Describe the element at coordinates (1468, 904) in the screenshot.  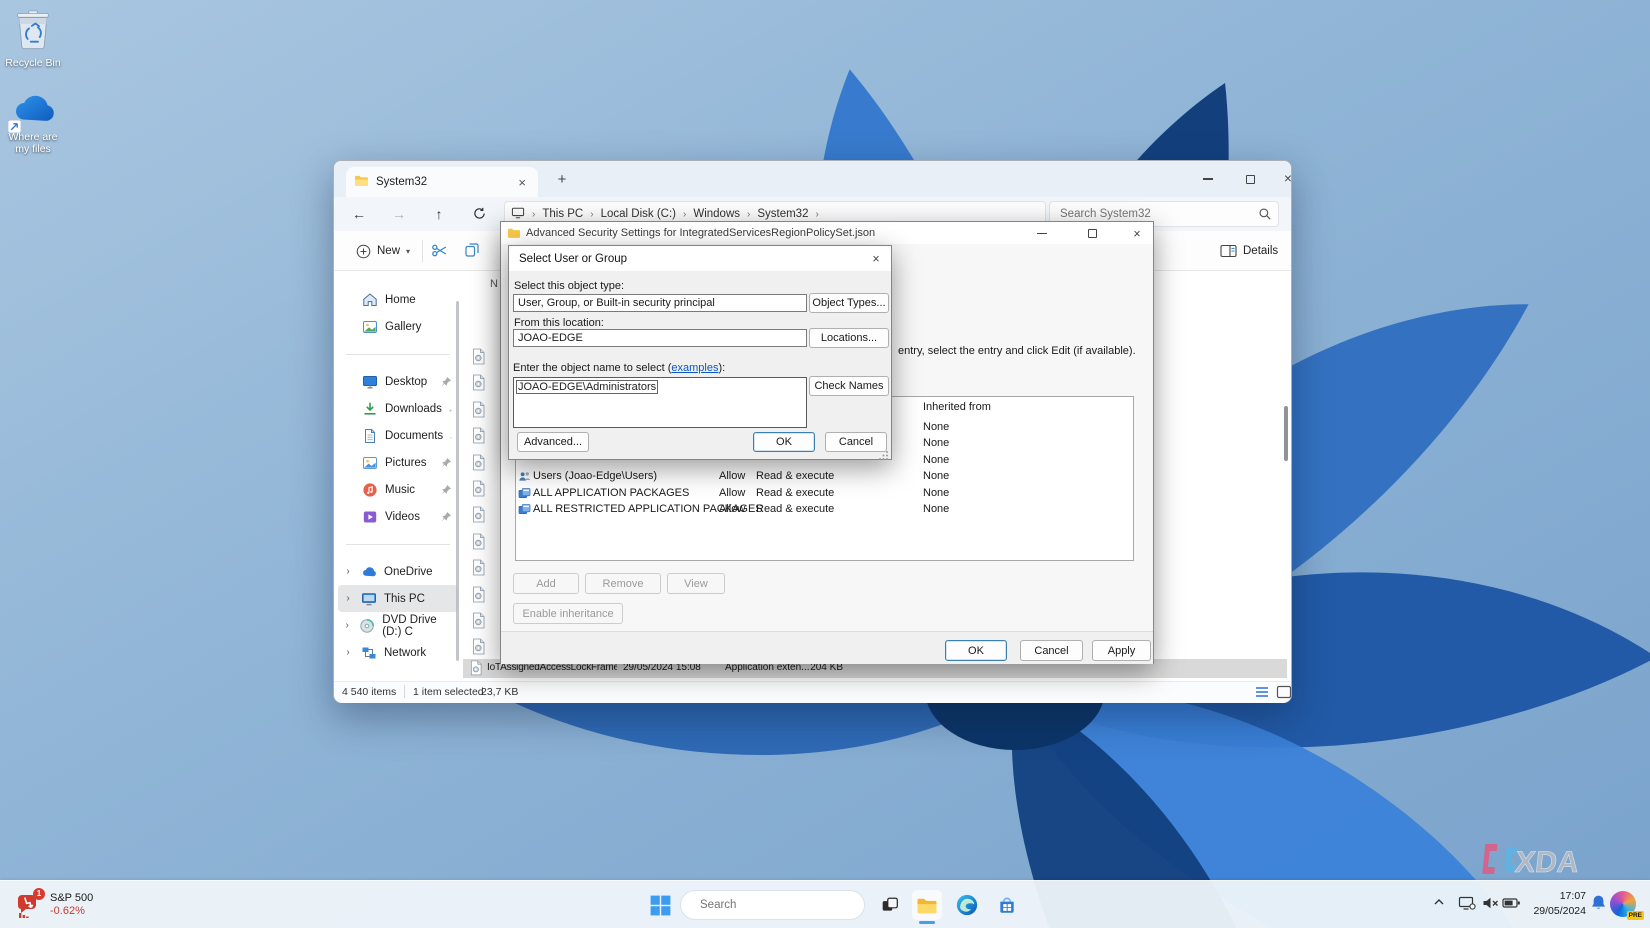
I see `tray-cast-display-icon` at that location.